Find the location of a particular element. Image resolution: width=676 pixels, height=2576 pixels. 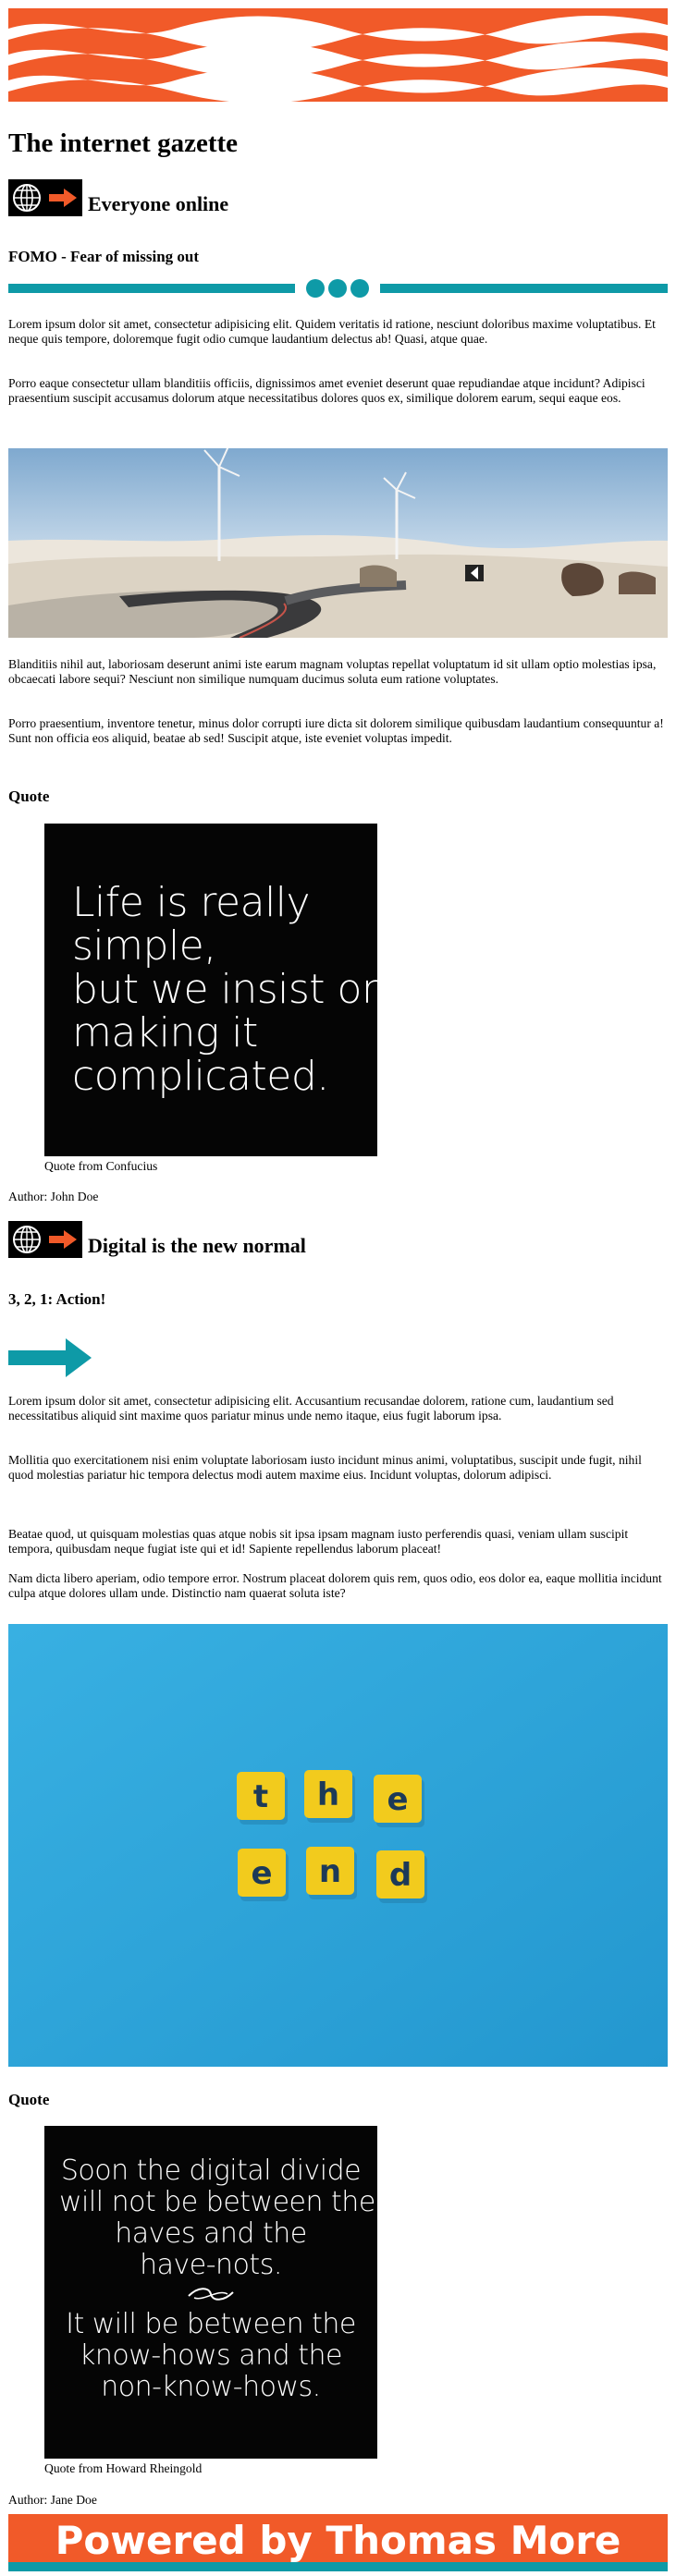

section-subtitle: FOMO - Fear of missing out is located at coordinates (104, 256).